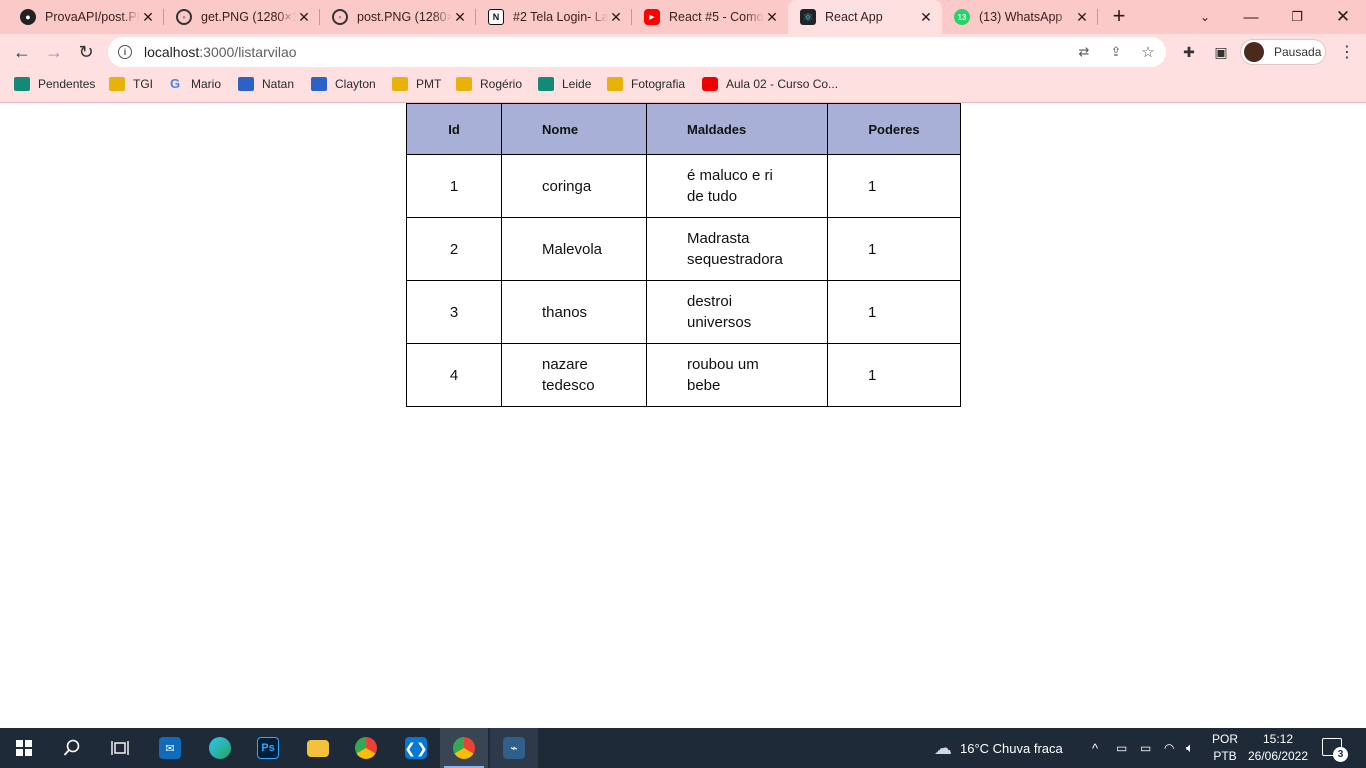 This screenshot has width=1366, height=768. I want to click on show-hidden-icons-icon: ^, so click(1095, 748).